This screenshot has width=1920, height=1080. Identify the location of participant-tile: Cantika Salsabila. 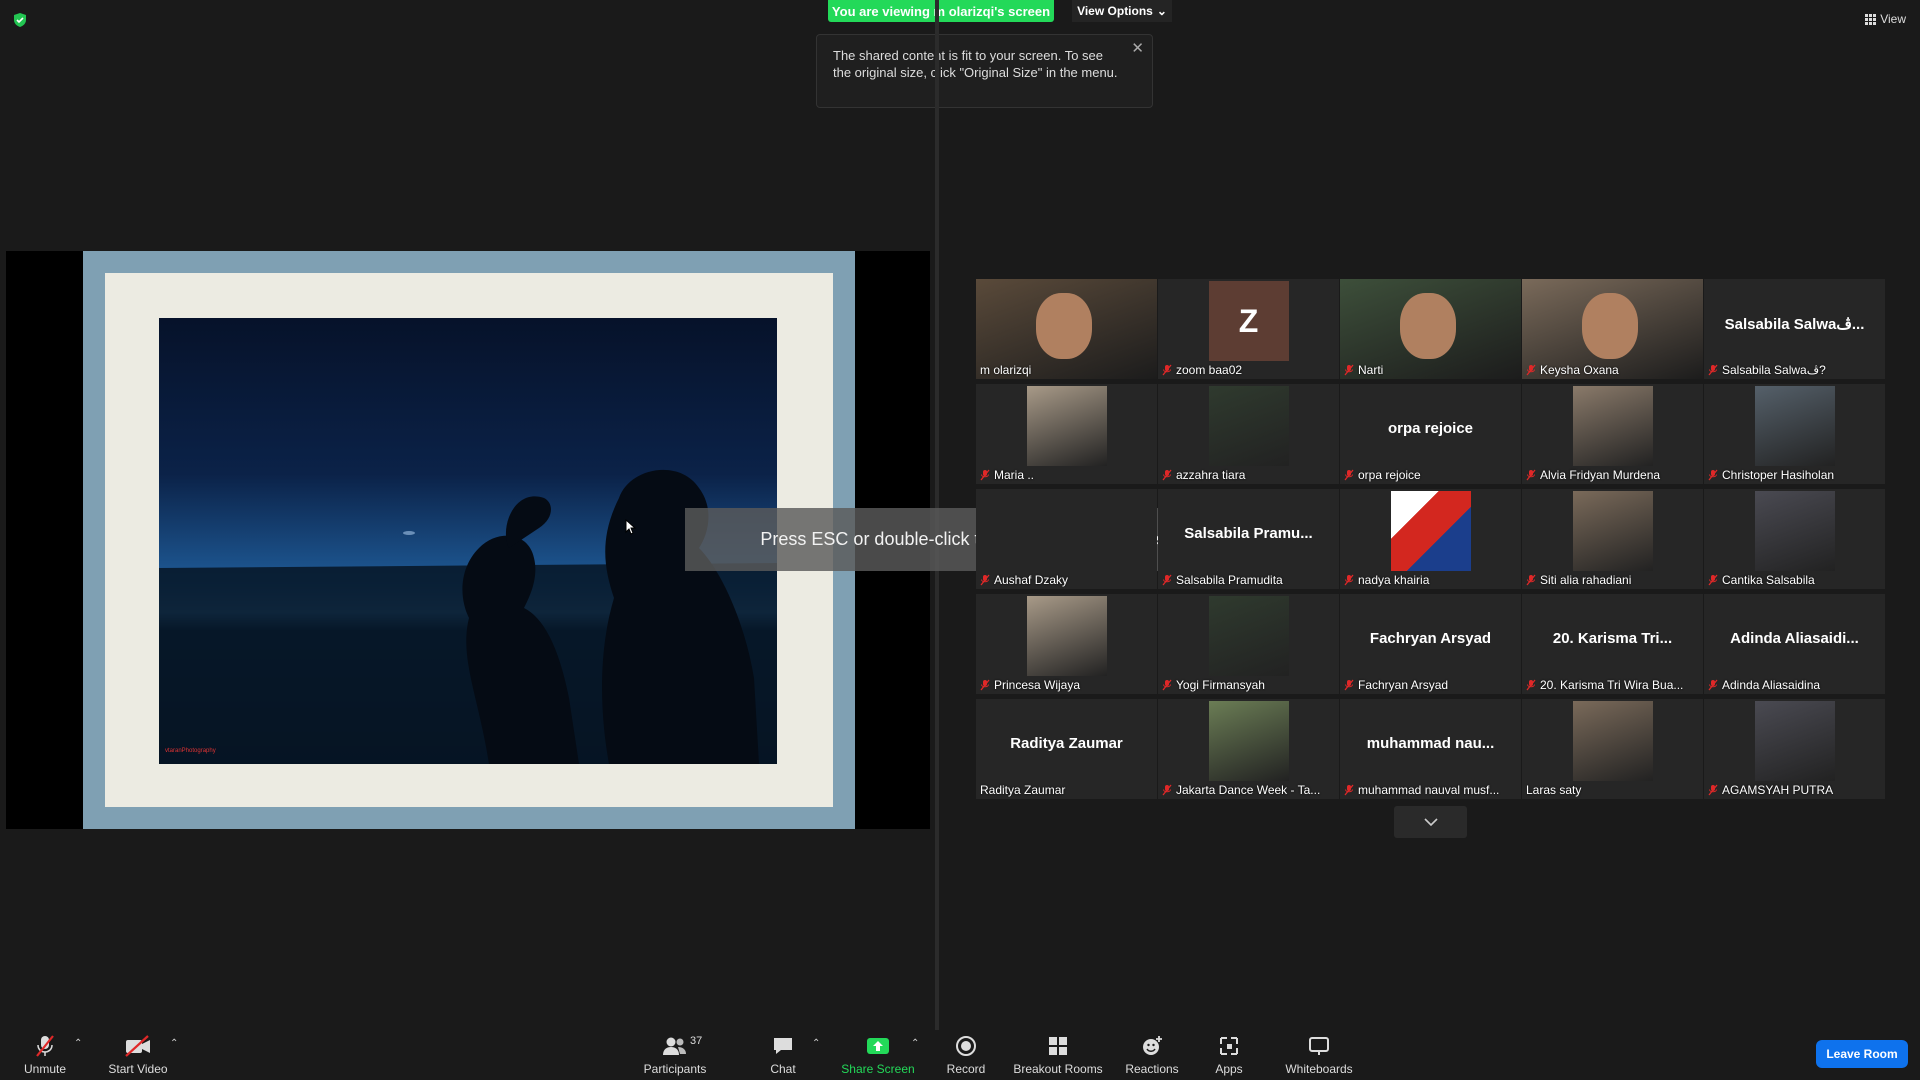
(1794, 539).